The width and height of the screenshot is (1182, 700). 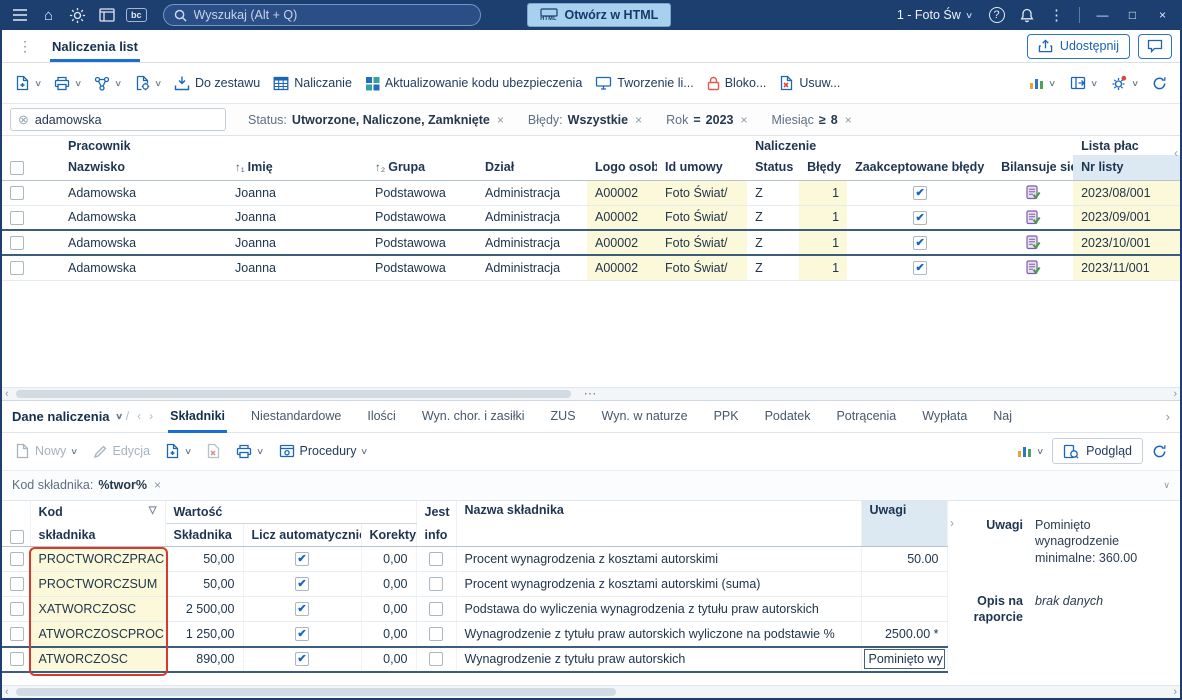 I want to click on filter-chip-kod-skladnika: Kod składnika: %twor% ×, so click(x=87, y=485).